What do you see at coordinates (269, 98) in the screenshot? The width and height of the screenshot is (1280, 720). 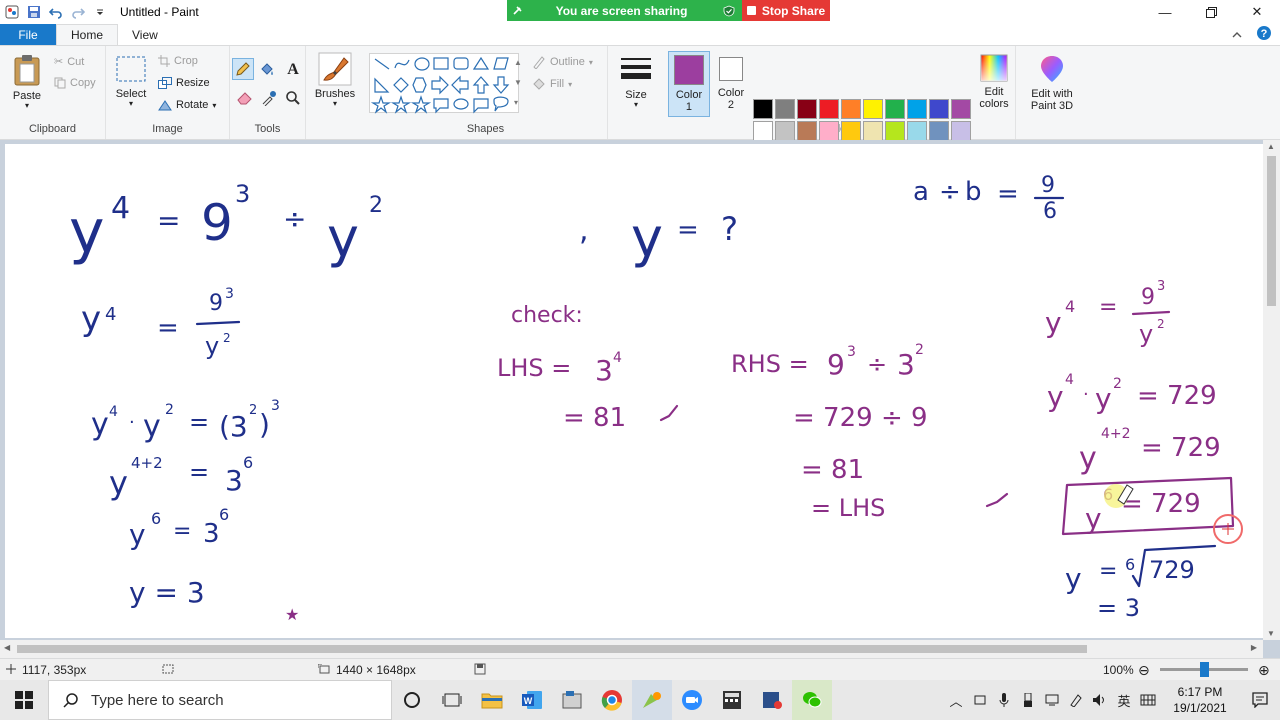 I see `color-picker-icon` at bounding box center [269, 98].